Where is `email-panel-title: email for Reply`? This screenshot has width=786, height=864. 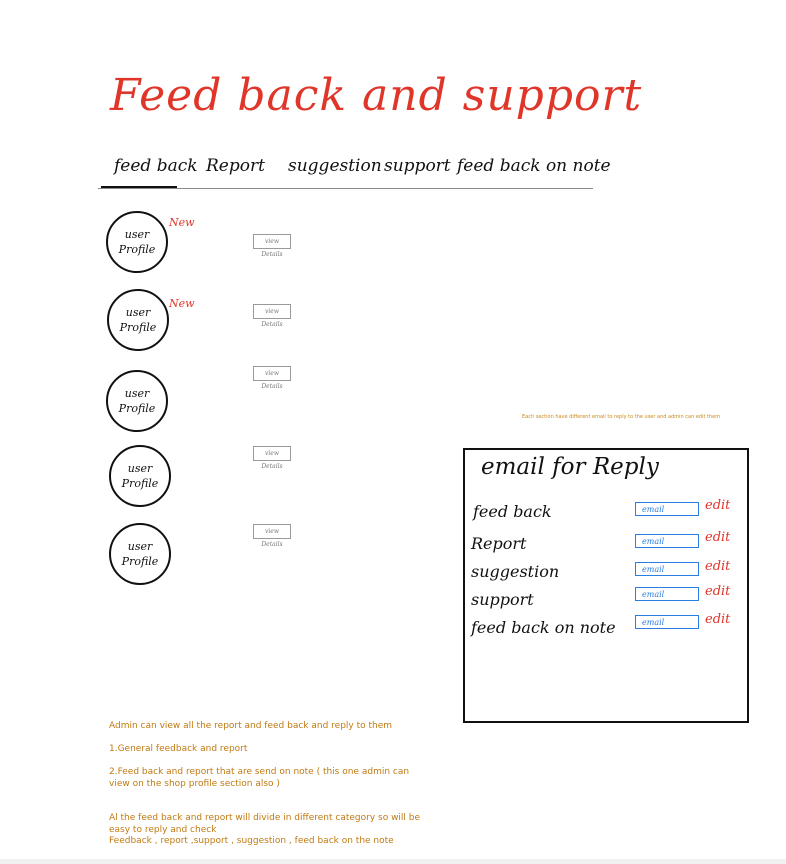
email-panel-title: email for Reply is located at coordinates (570, 467).